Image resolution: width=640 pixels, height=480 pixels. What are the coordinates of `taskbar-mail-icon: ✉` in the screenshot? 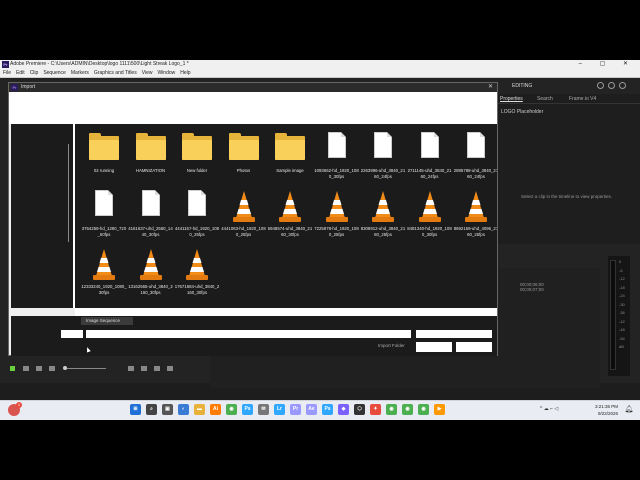 It's located at (263, 409).